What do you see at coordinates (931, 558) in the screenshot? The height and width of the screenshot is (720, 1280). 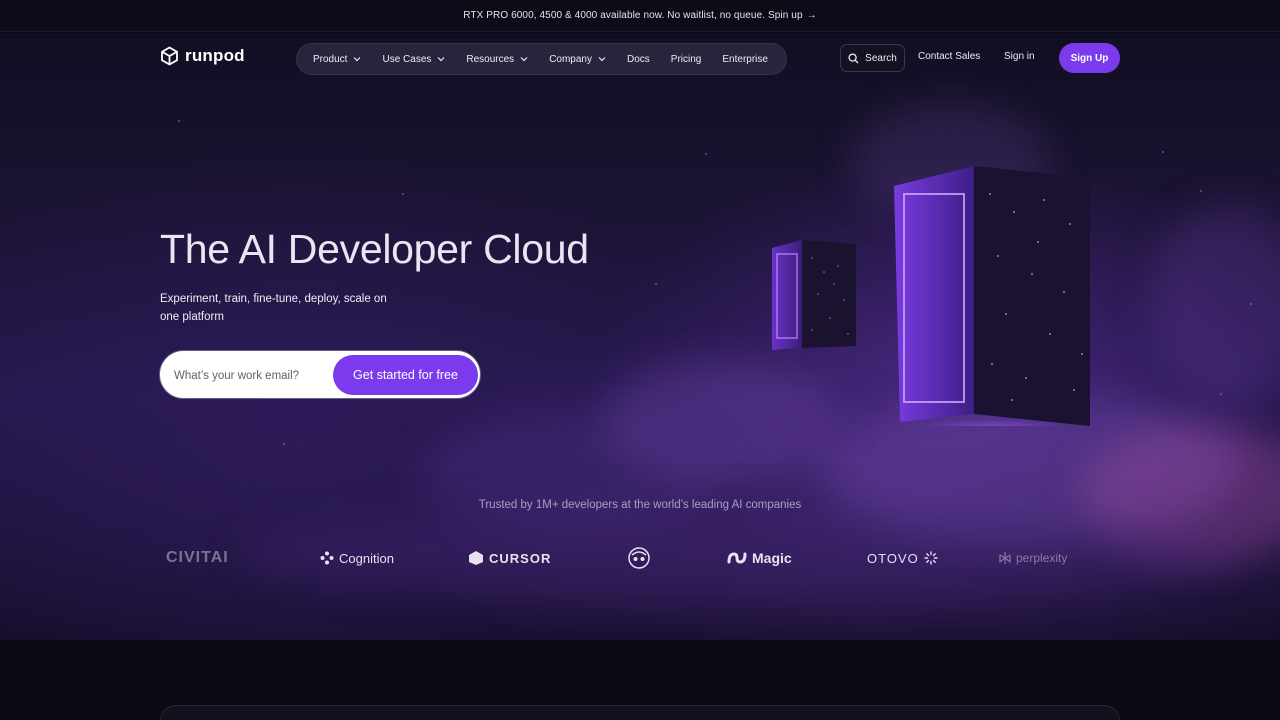 I see `sun-rays-icon` at bounding box center [931, 558].